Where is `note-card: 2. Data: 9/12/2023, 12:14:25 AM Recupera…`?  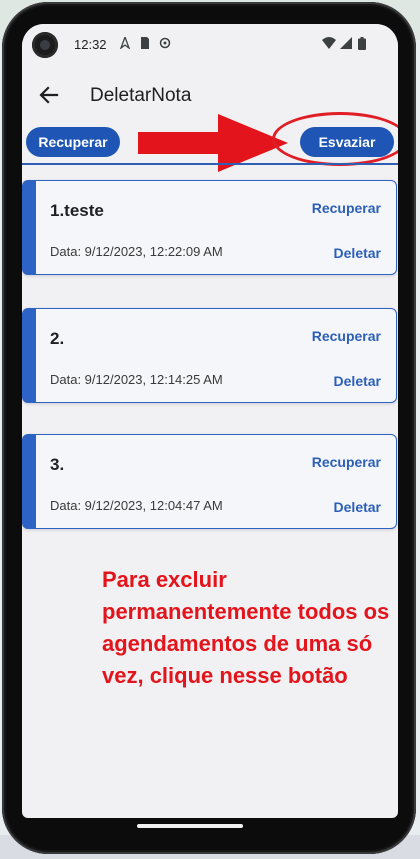 note-card: 2. Data: 9/12/2023, 12:14:25 AM Recupera… is located at coordinates (209, 355).